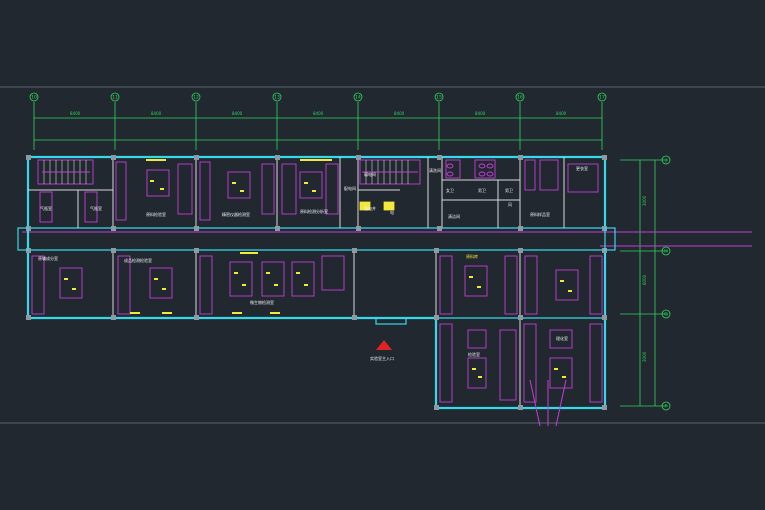  What do you see at coordinates (520, 98) in the screenshot?
I see `axis-16: 16` at bounding box center [520, 98].